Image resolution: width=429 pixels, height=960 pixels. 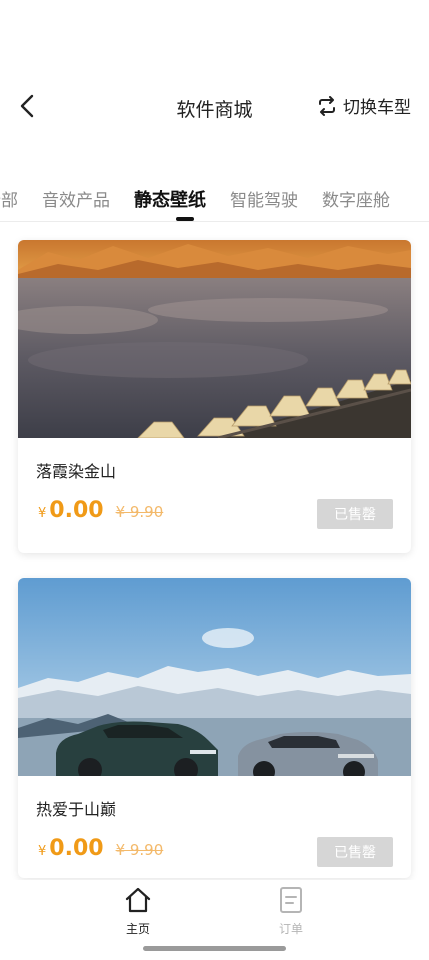 I want to click on nav-orders: 订单, so click(x=291, y=911).